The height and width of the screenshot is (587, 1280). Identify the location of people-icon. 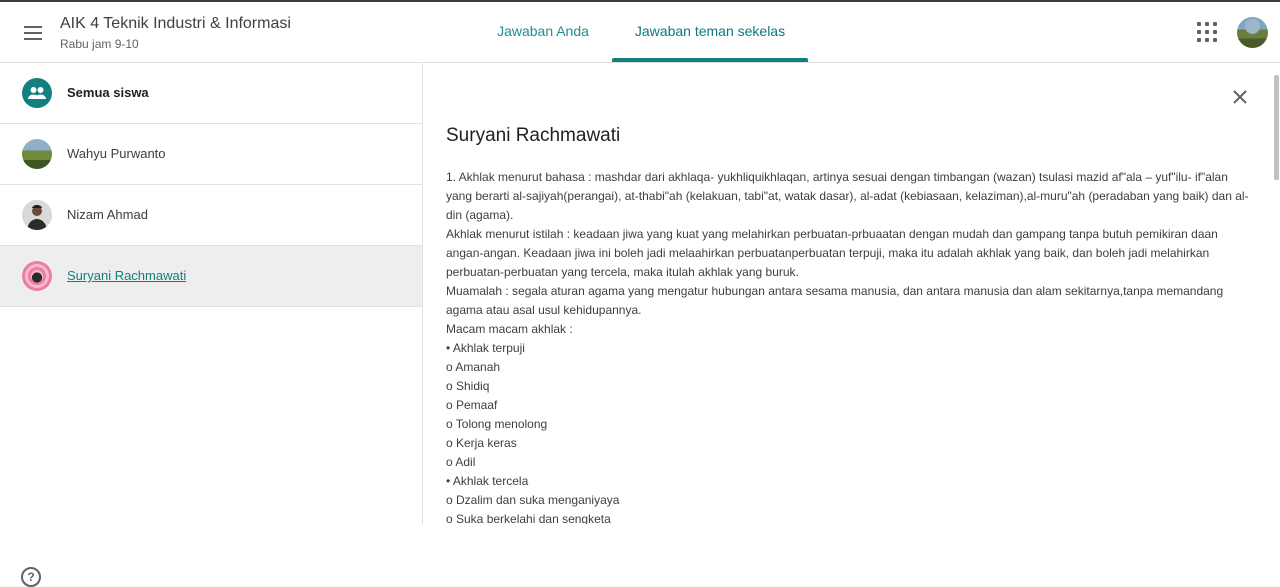
(37, 93).